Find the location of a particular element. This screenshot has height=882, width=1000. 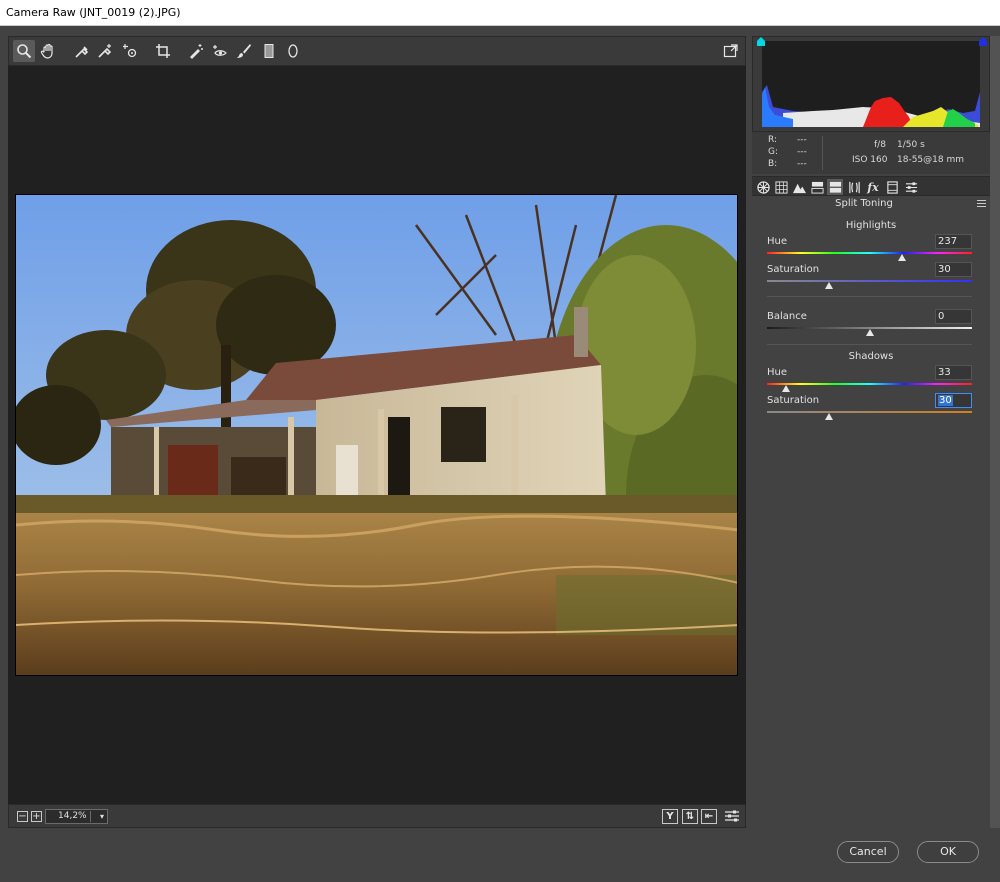

highlights-hue-label: Hue is located at coordinates (777, 241).